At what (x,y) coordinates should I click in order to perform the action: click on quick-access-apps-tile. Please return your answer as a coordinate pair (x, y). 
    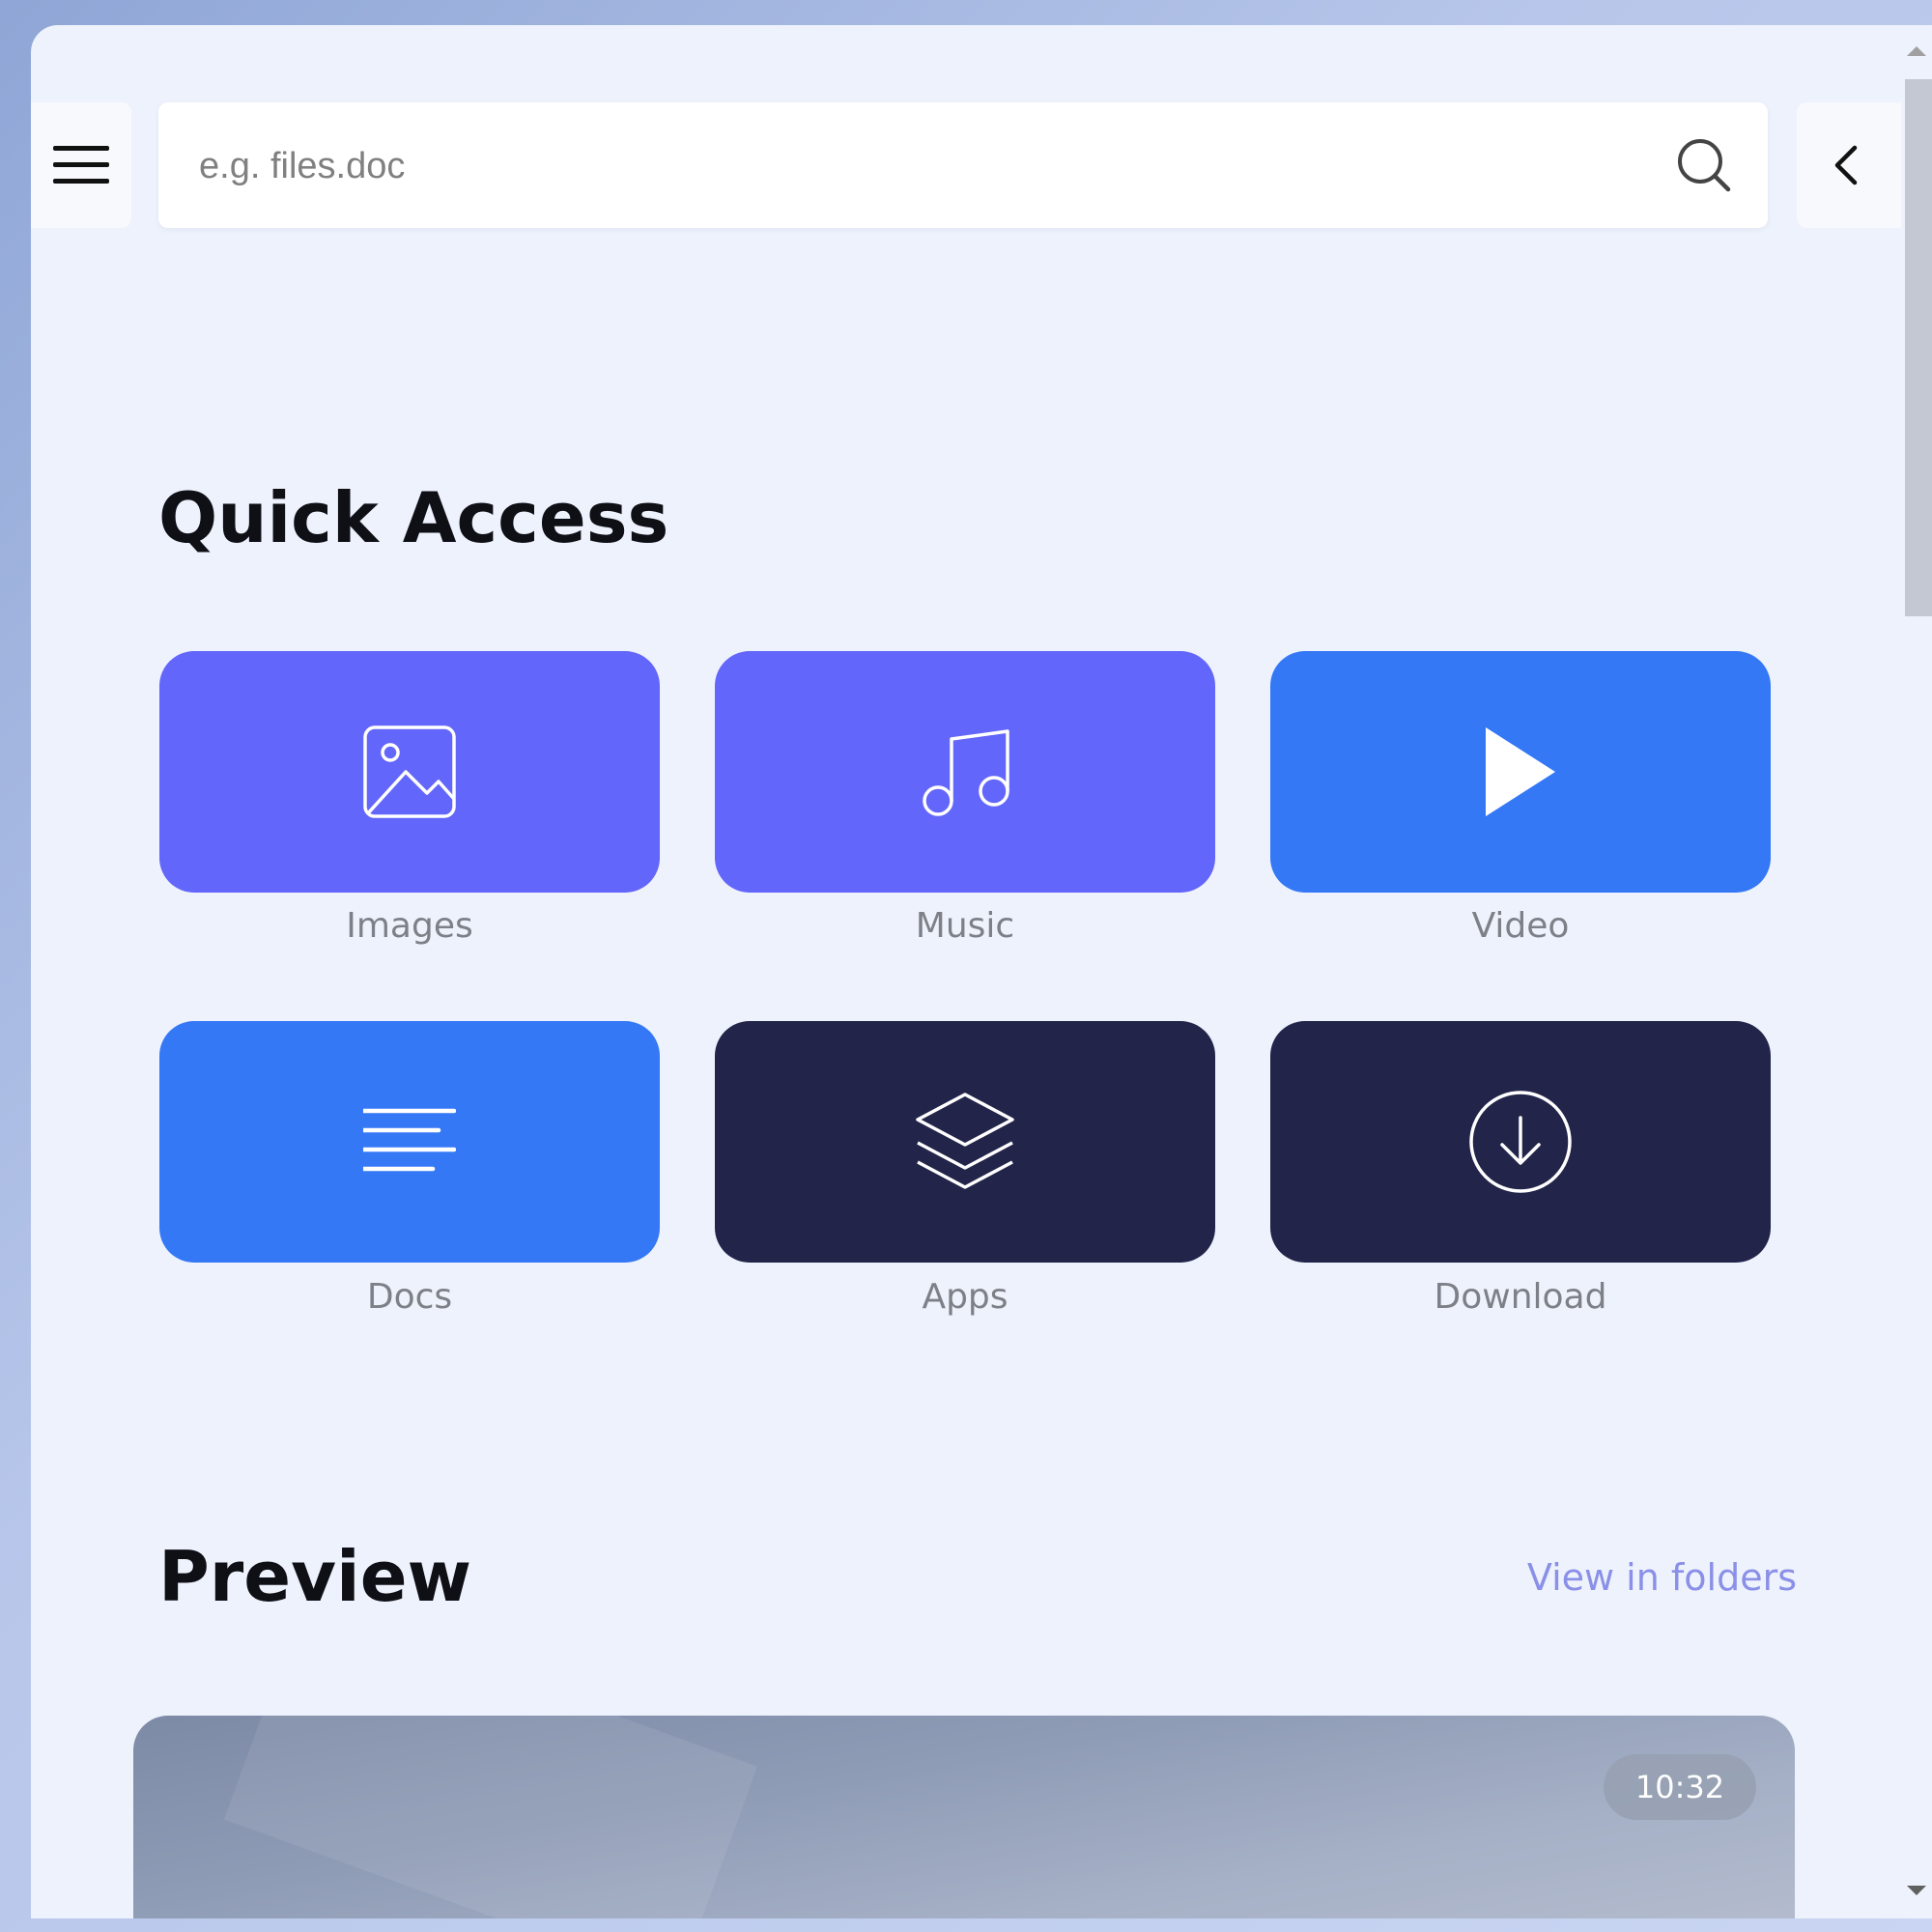
    Looking at the image, I should click on (965, 1142).